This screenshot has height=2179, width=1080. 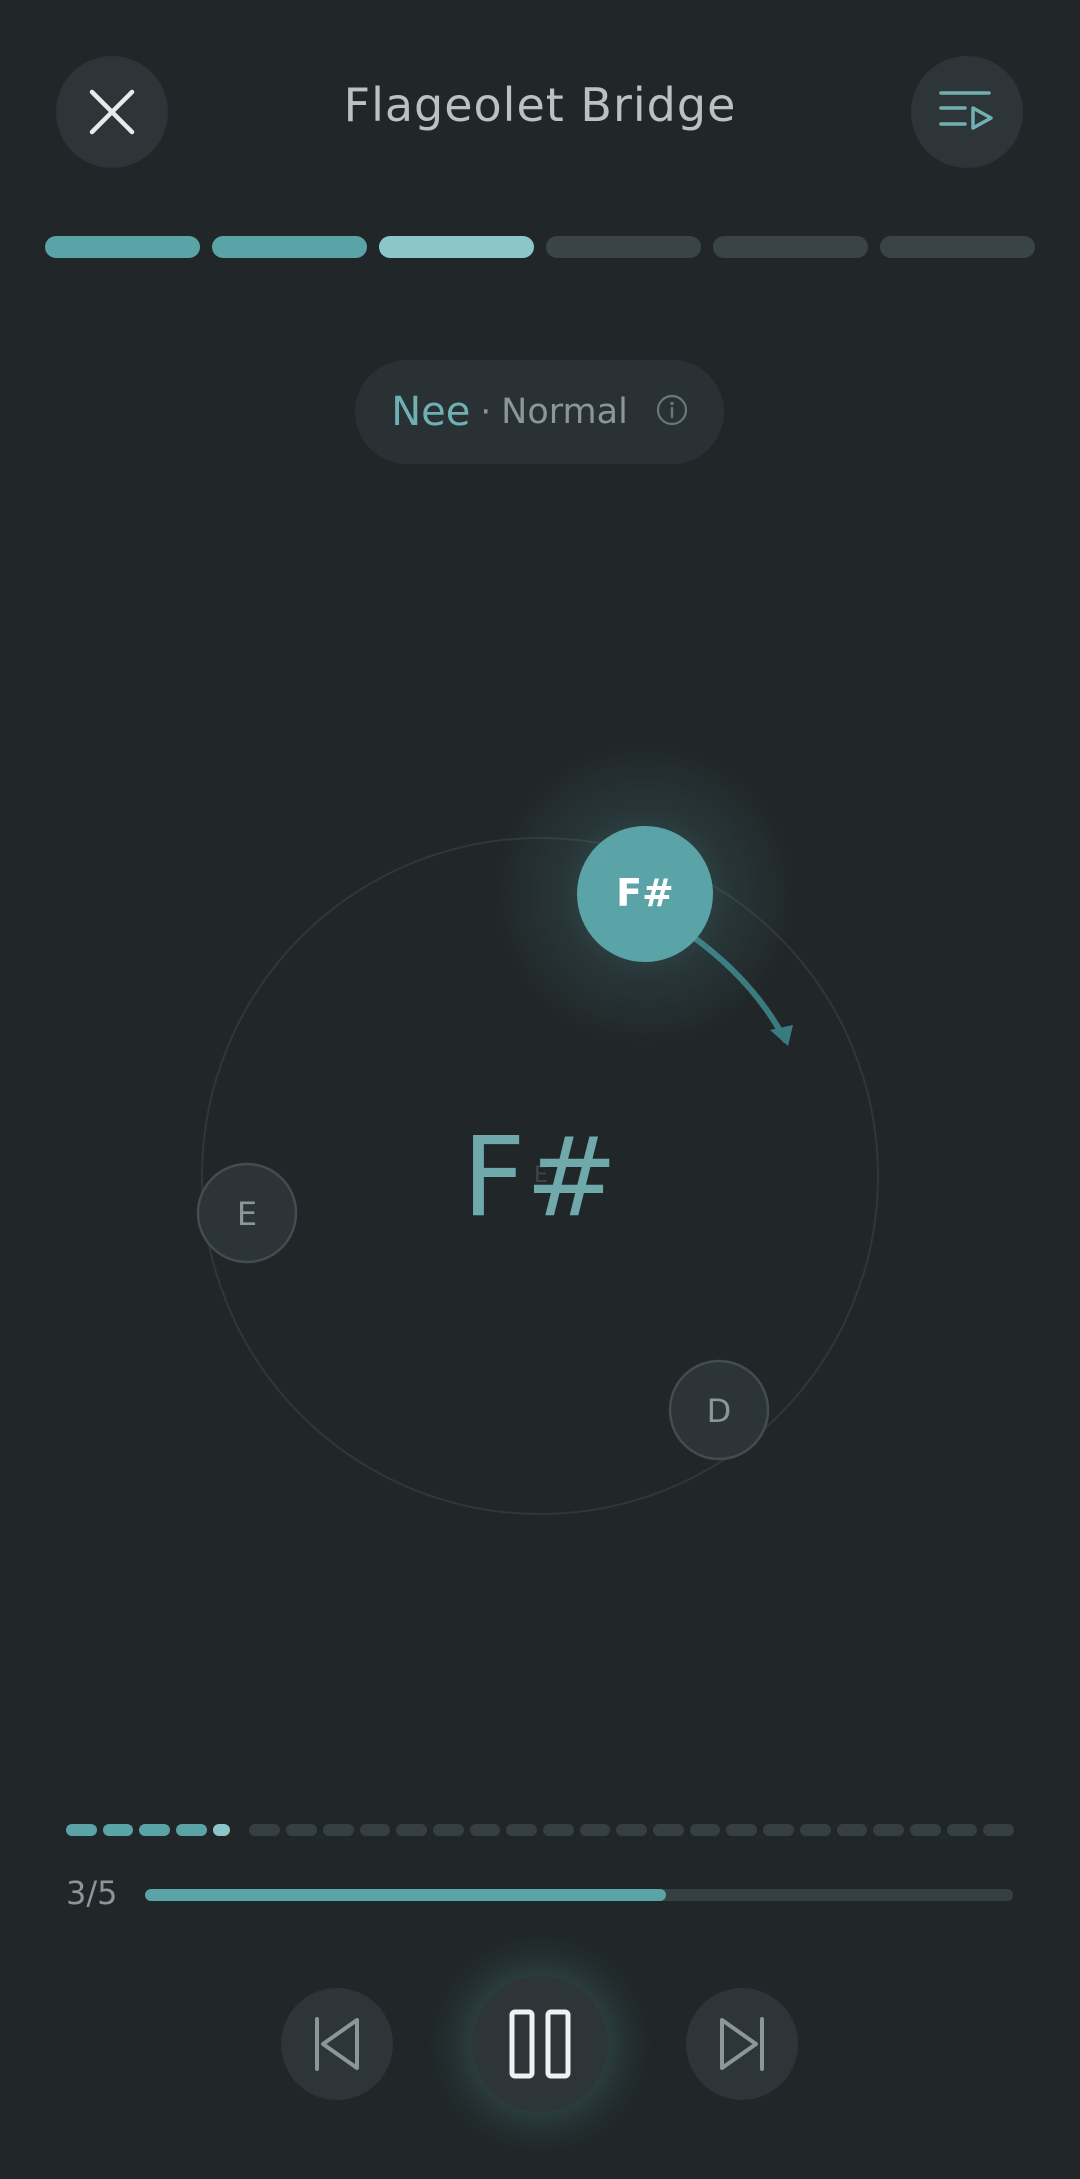 What do you see at coordinates (672, 412) in the screenshot?
I see `info-icon` at bounding box center [672, 412].